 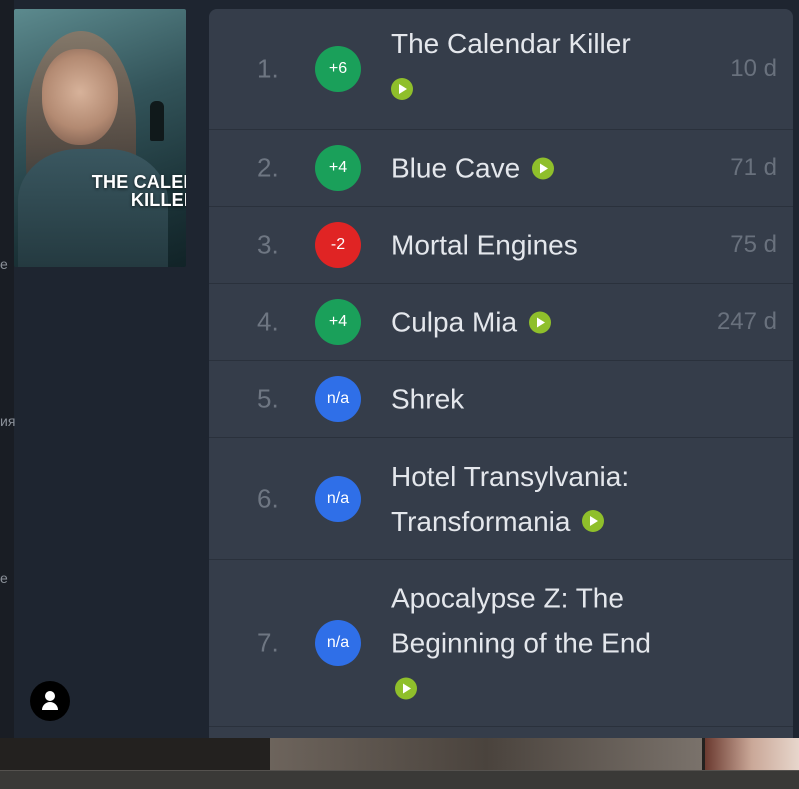 I want to click on rank-change-badge: +6, so click(x=338, y=69).